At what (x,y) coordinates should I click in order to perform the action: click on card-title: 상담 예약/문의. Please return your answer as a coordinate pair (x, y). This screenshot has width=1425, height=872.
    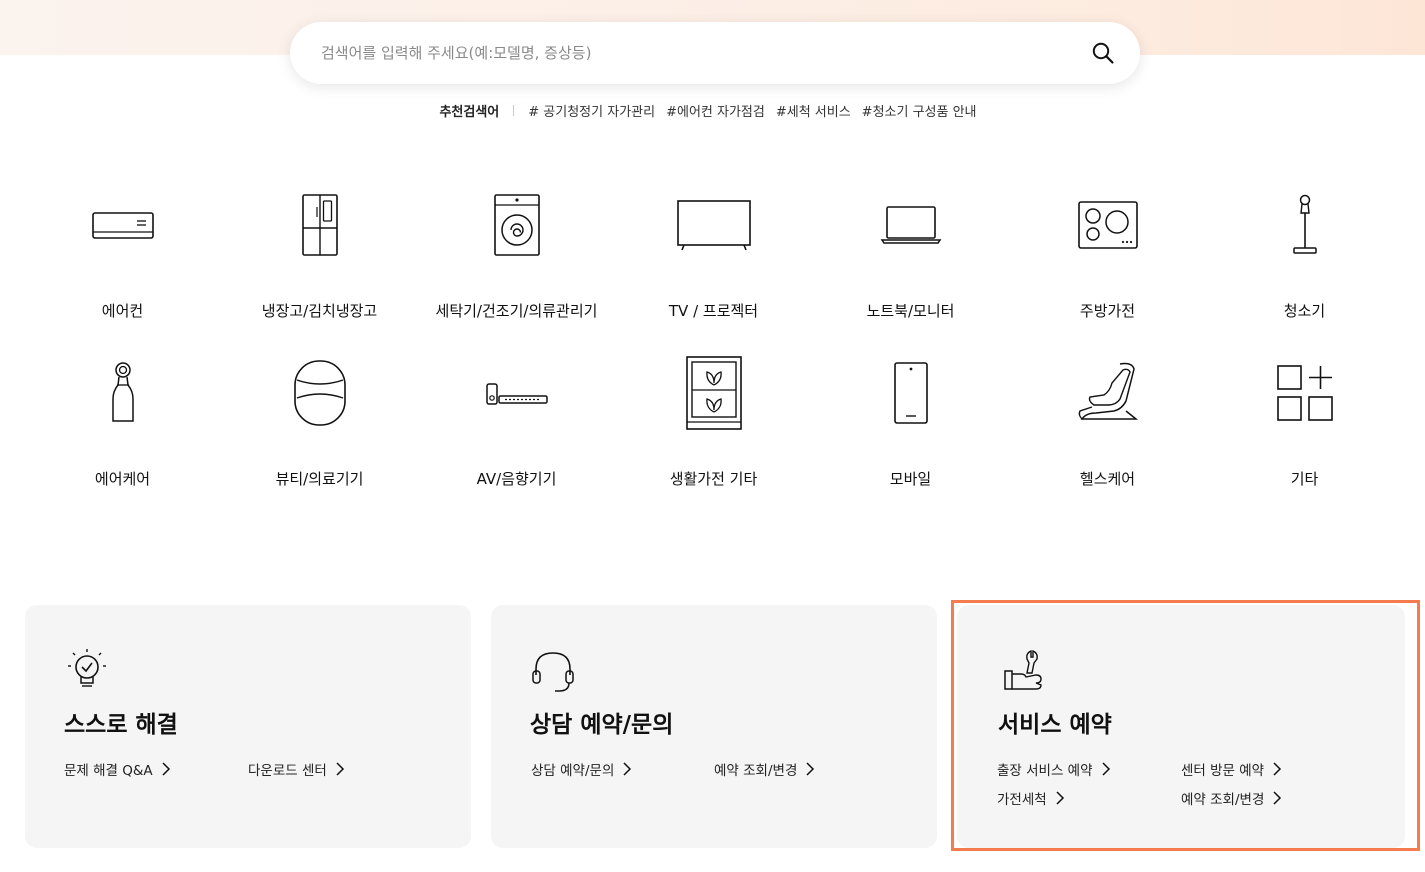
    Looking at the image, I should click on (602, 725).